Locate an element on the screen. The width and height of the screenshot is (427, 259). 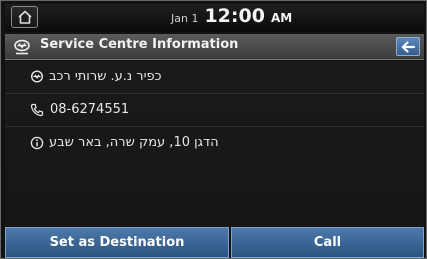
home-button is located at coordinates (24, 17).